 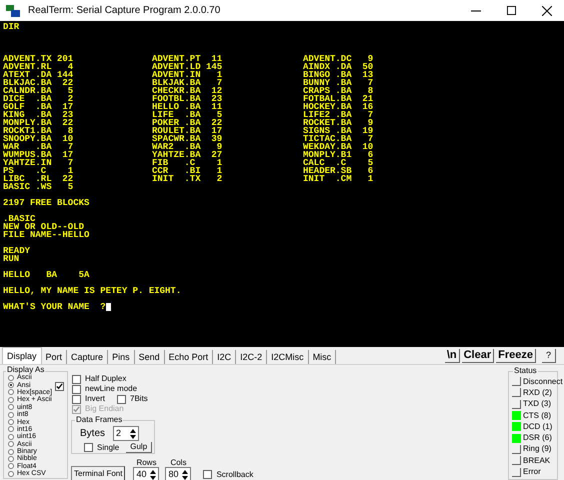 I want to click on terminal-line: YAHTZE.BA 27, so click(x=187, y=155).